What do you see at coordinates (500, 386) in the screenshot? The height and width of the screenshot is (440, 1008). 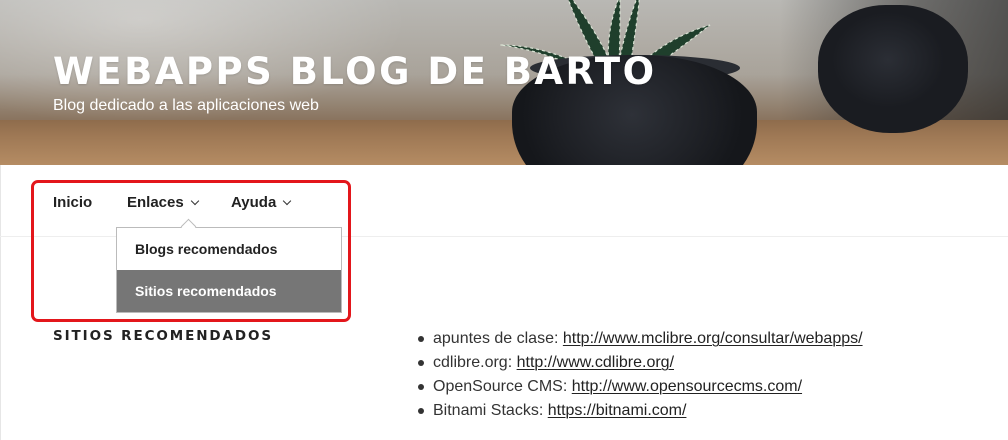 I see `site-name: OpenSource CMS:` at bounding box center [500, 386].